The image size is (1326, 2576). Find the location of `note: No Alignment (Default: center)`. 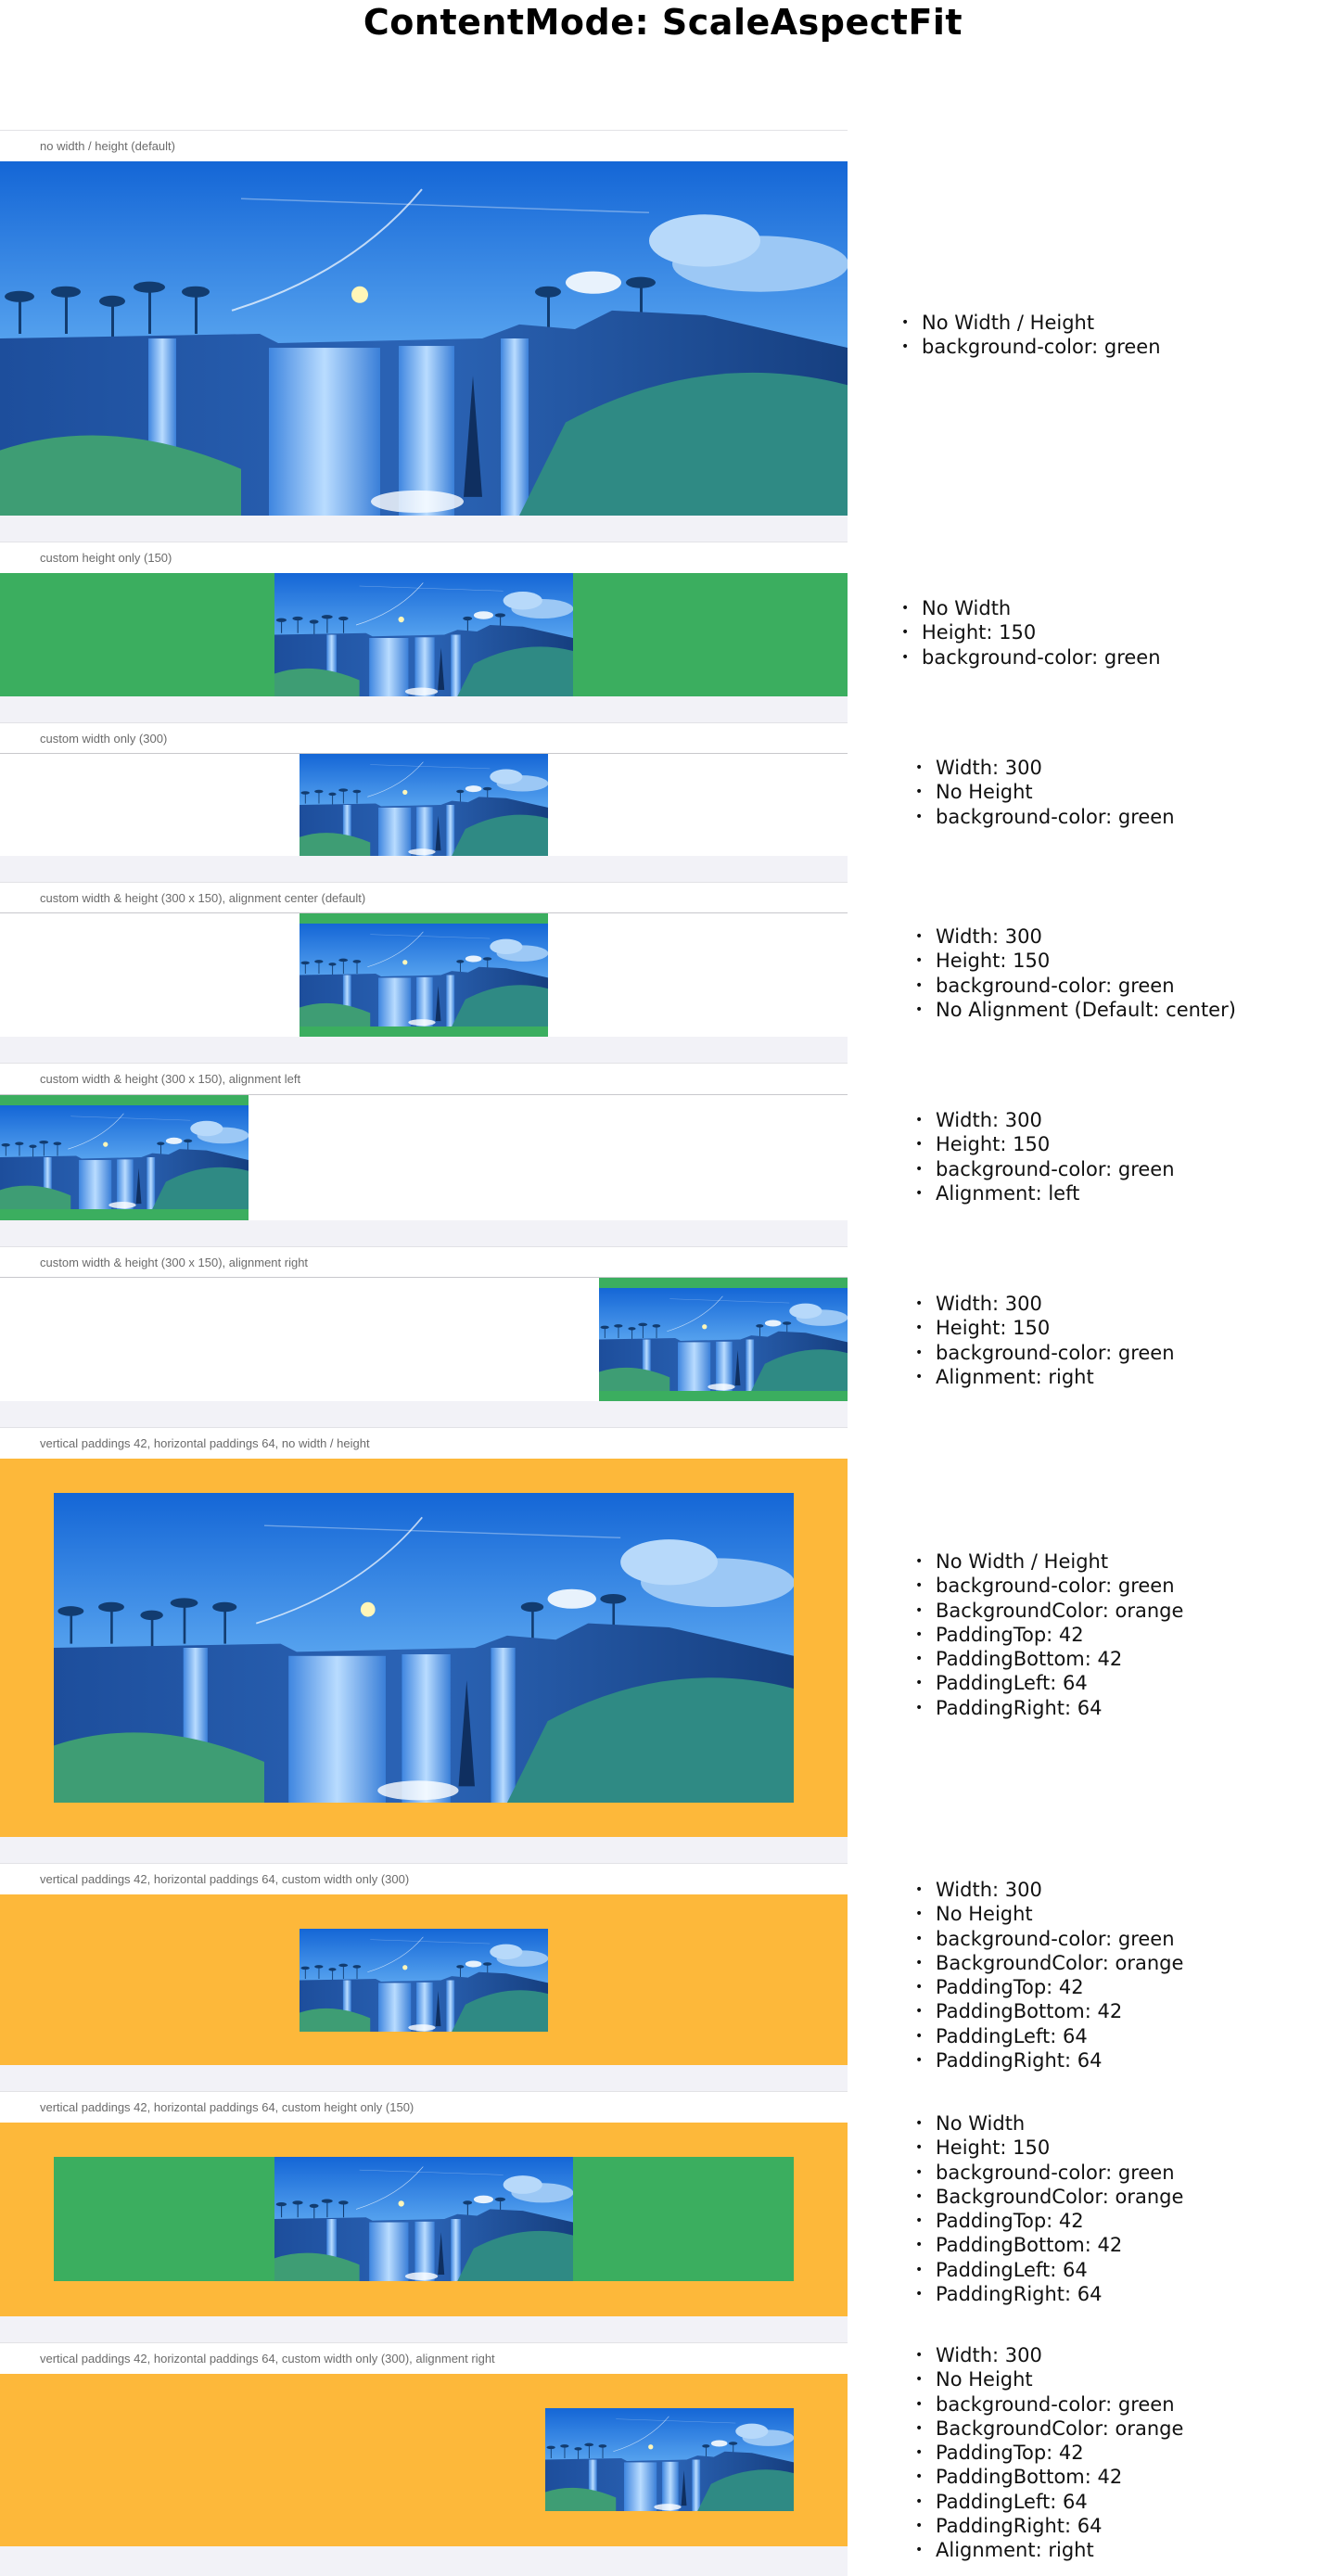

note: No Alignment (Default: center) is located at coordinates (1074, 1010).